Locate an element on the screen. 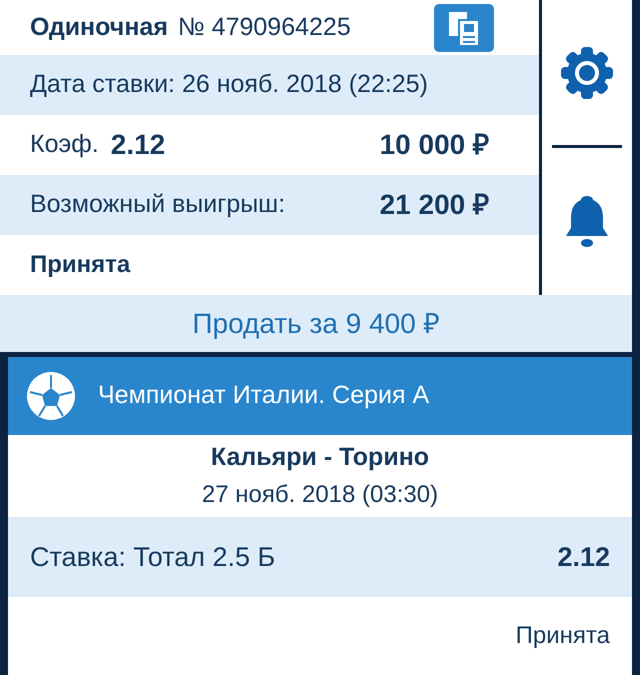 The image size is (640, 675). bet-number: № 4790964225 is located at coordinates (264, 27).